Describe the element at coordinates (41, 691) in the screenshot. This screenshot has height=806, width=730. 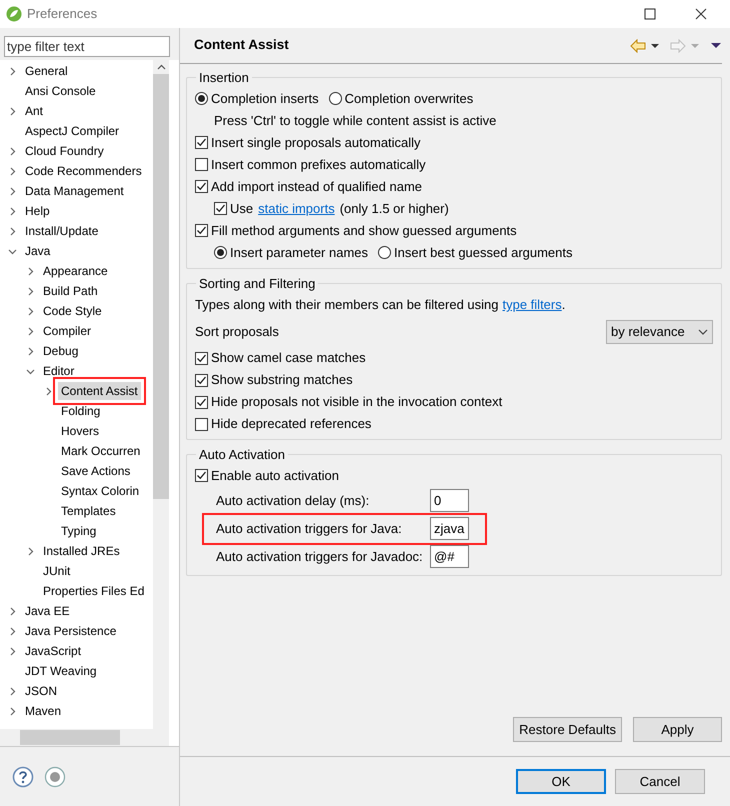
I see `tree-item: JSON` at that location.